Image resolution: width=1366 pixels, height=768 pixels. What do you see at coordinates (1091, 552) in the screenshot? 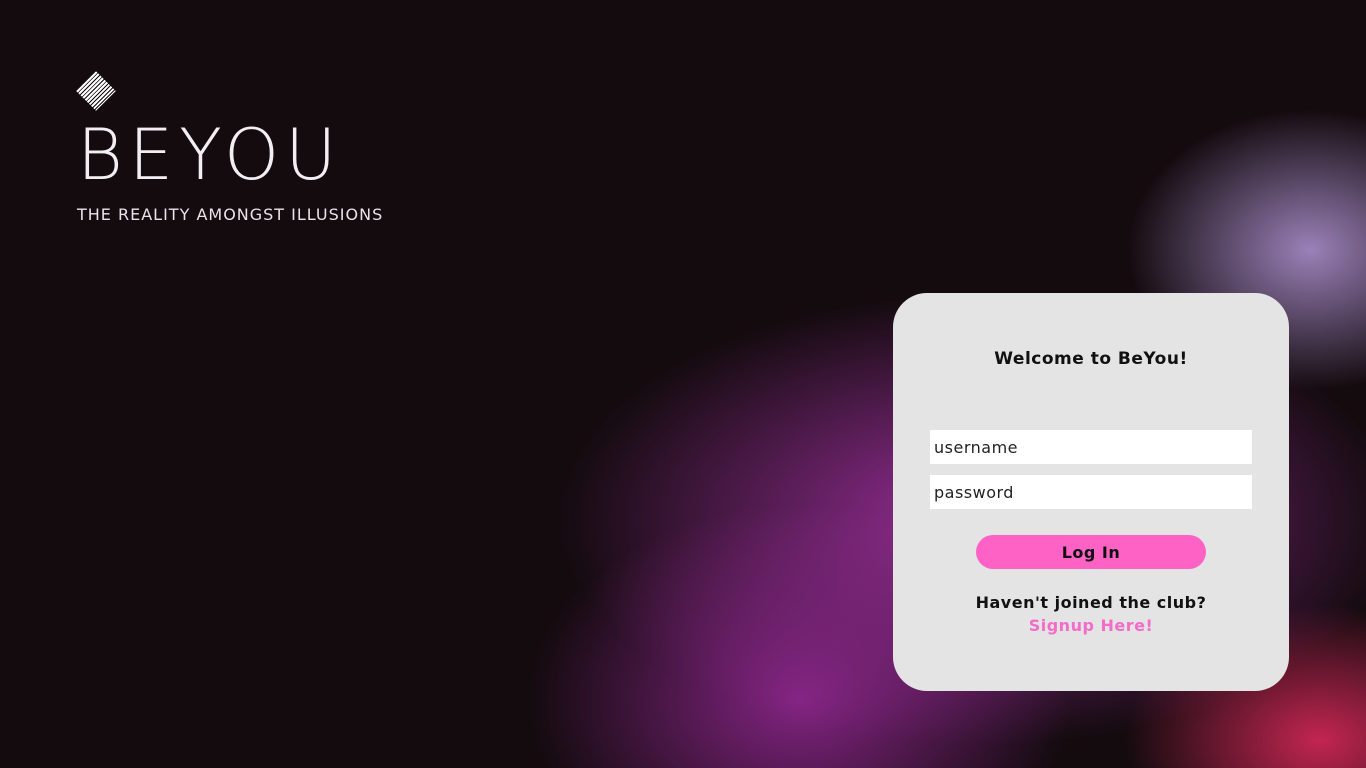
I see `login-button: Log In` at bounding box center [1091, 552].